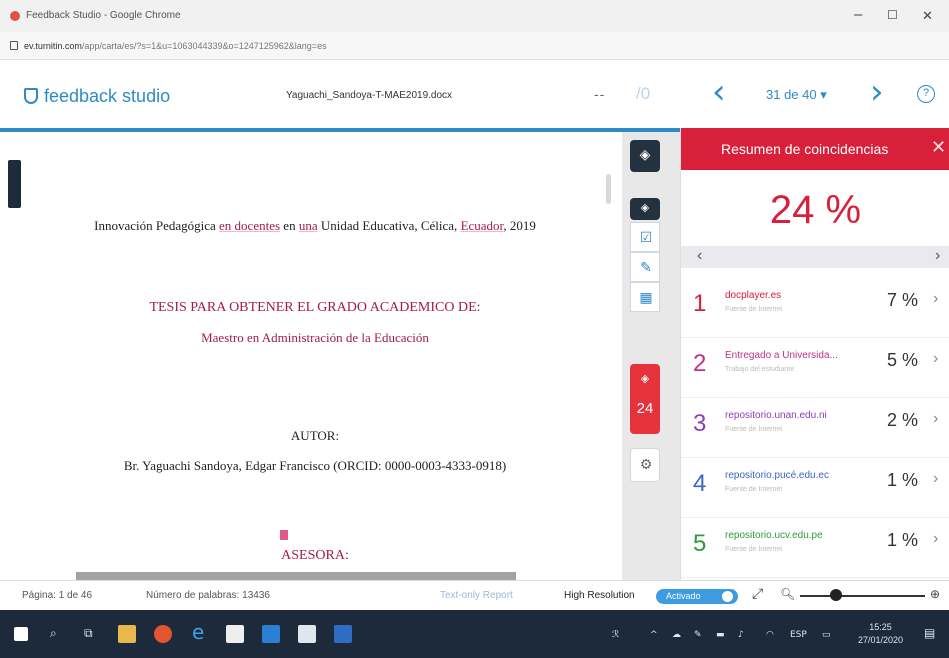  I want to click on comment-button: ✎, so click(645, 267).